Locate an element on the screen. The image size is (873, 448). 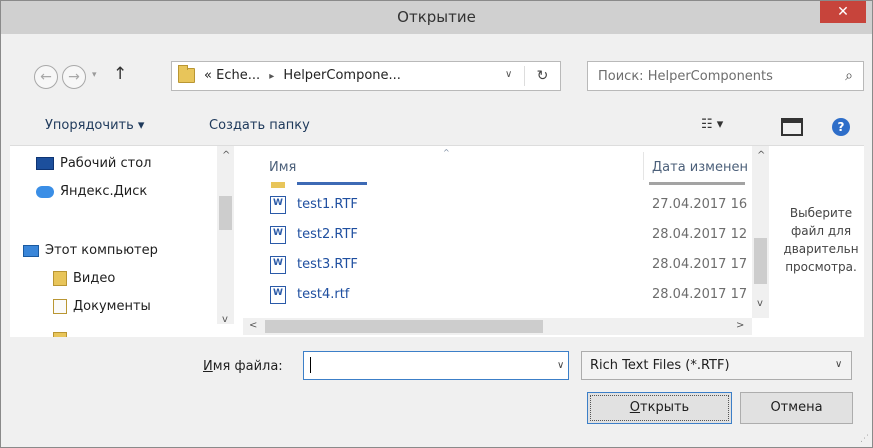
back-button: ← is located at coordinates (46, 77).